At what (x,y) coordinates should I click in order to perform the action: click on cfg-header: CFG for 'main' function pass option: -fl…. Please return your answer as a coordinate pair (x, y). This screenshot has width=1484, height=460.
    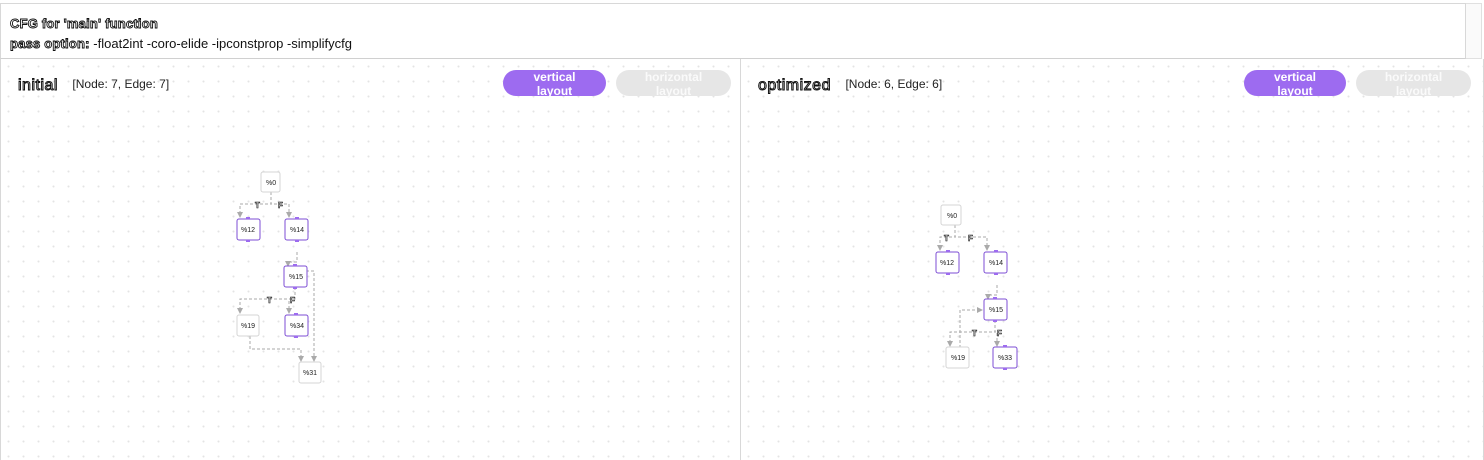
    Looking at the image, I should click on (733, 31).